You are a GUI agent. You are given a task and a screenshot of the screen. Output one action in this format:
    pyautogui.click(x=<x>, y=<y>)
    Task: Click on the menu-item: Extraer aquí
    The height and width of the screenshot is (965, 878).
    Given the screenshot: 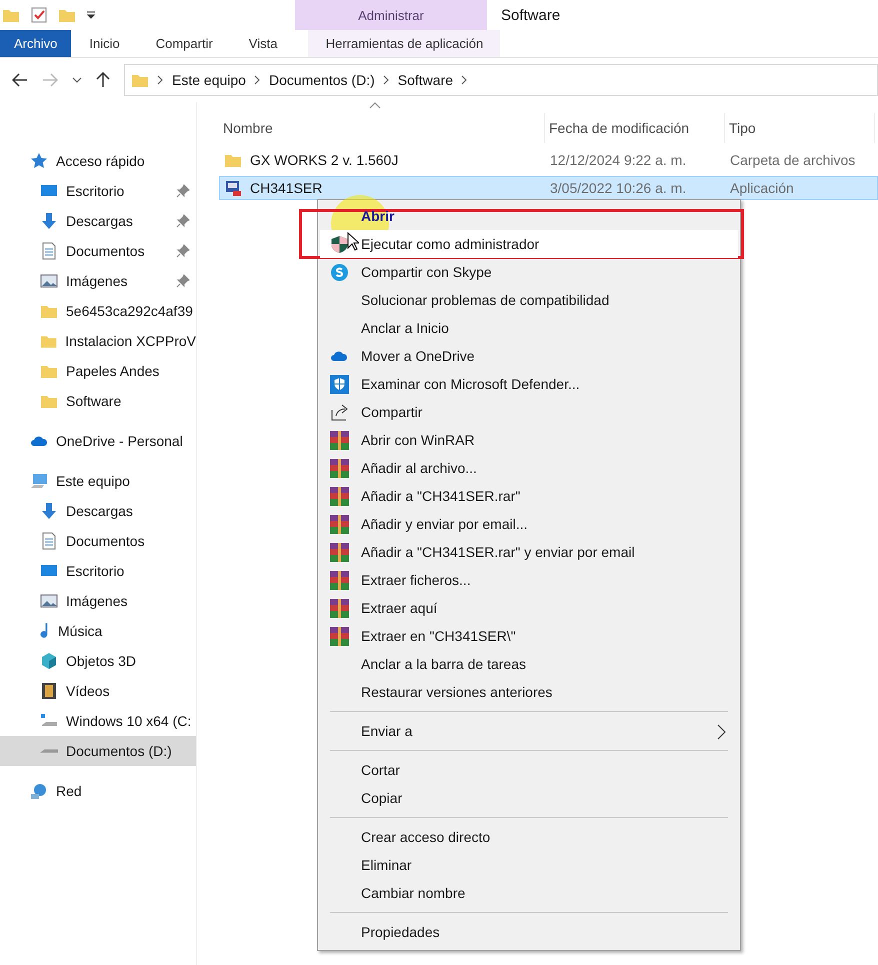 What is the action you would take?
    pyautogui.click(x=529, y=608)
    